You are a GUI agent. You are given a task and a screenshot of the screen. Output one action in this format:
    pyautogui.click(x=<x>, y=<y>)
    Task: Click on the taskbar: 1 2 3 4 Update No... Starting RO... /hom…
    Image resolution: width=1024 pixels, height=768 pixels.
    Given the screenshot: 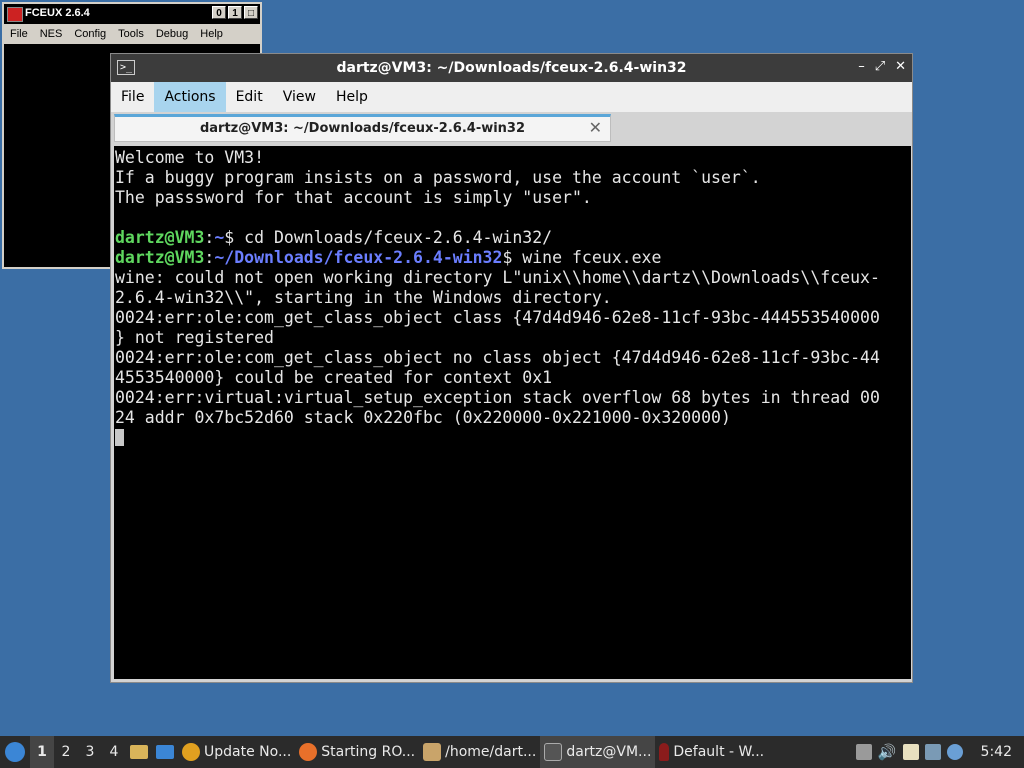 What is the action you would take?
    pyautogui.click(x=512, y=752)
    